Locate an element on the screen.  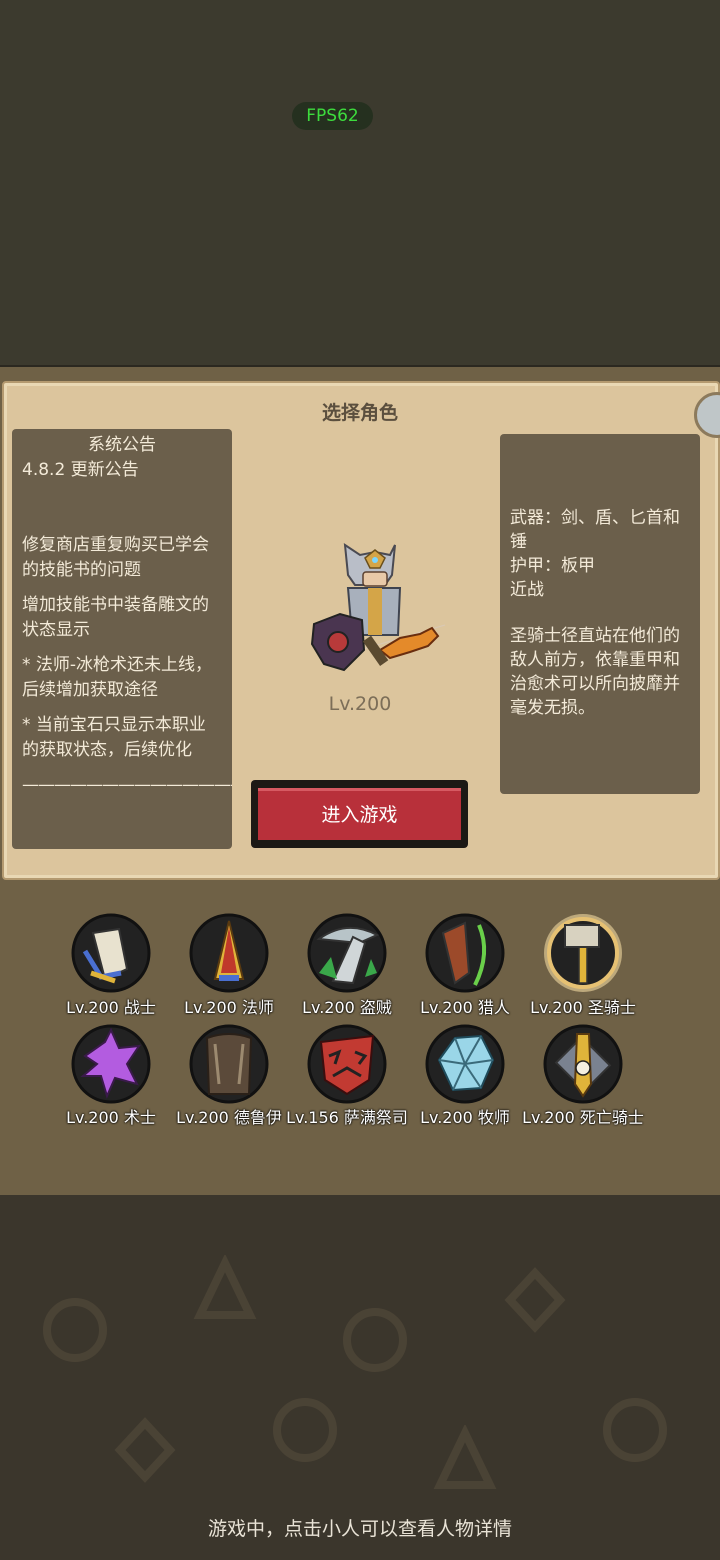
druid-icon is located at coordinates (229, 1064).